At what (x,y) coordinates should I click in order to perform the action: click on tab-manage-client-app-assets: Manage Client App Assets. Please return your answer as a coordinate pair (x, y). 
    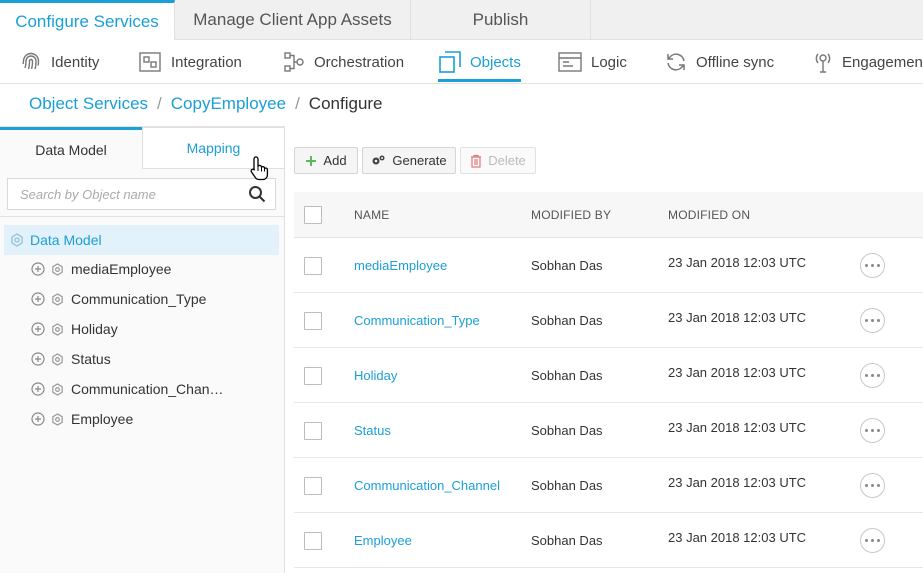
    Looking at the image, I should click on (293, 20).